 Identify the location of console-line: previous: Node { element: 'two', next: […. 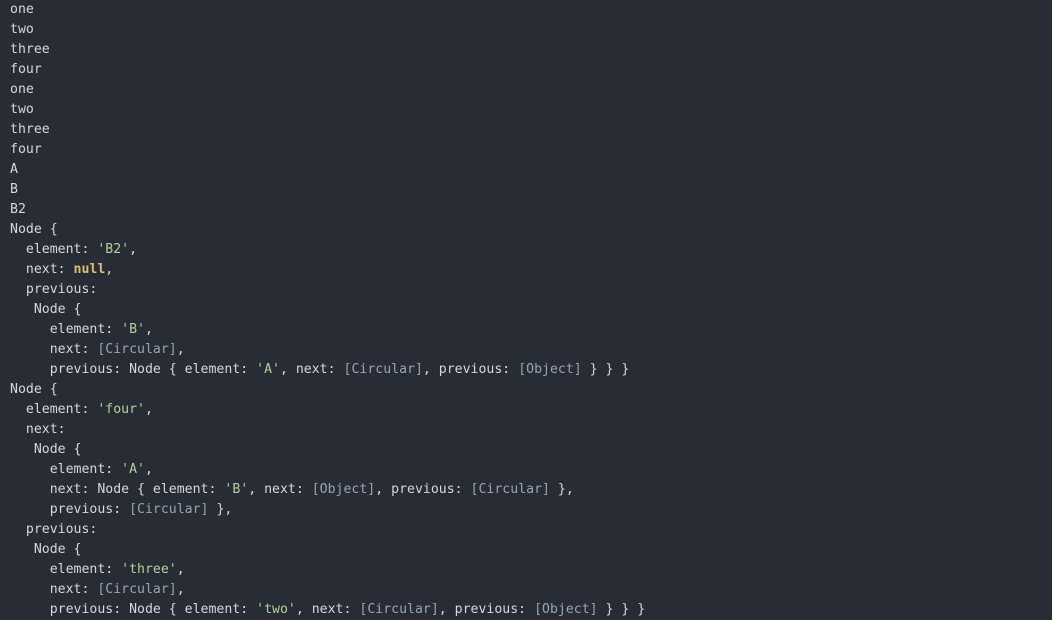
(526, 610).